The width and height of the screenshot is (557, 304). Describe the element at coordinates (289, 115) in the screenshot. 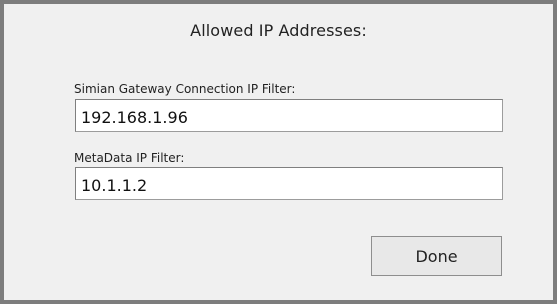

I see `gateway-ip-filter-input` at that location.